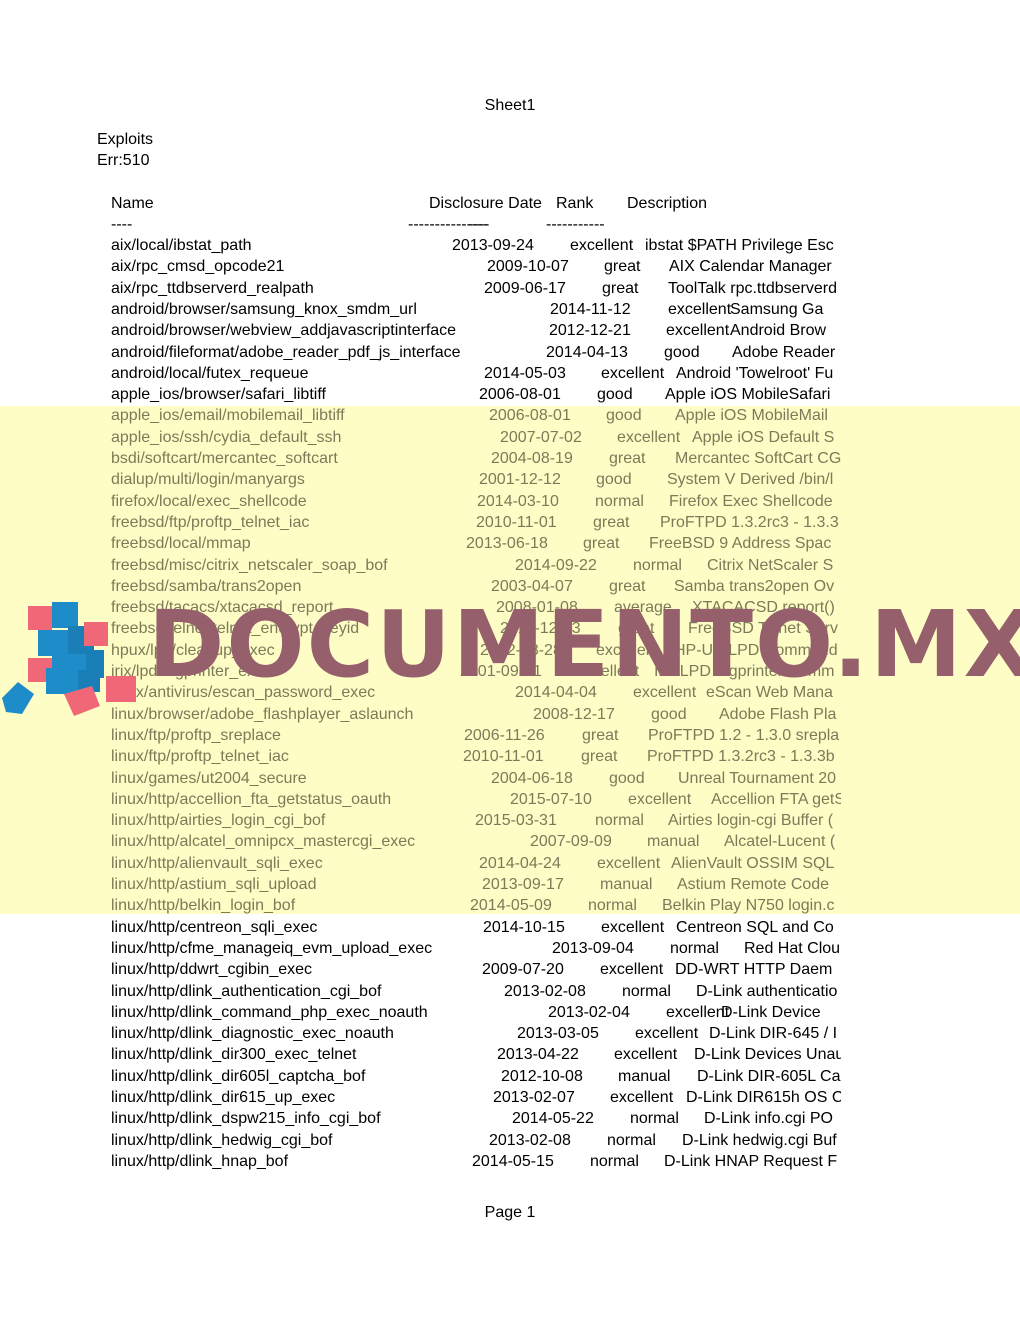 This screenshot has width=1020, height=1320. What do you see at coordinates (520, 863) in the screenshot?
I see `cell-date: 2014-04-24` at bounding box center [520, 863].